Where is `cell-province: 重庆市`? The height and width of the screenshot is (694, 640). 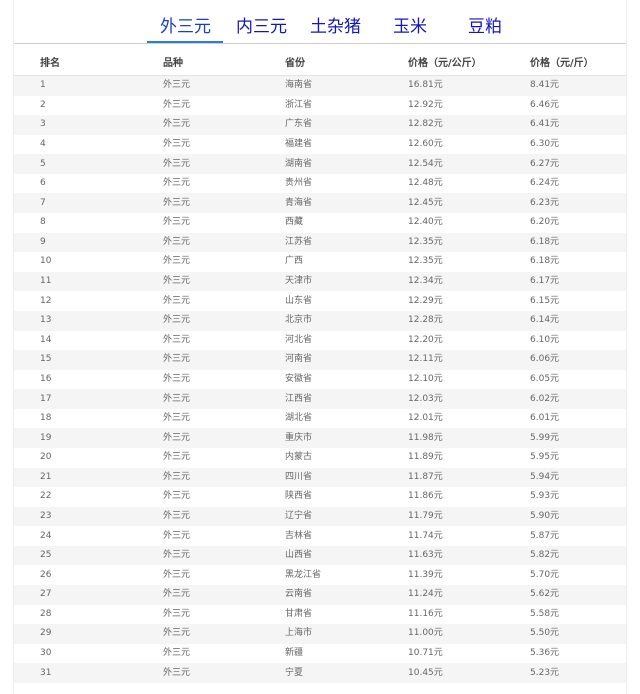
cell-province: 重庆市 is located at coordinates (320, 438).